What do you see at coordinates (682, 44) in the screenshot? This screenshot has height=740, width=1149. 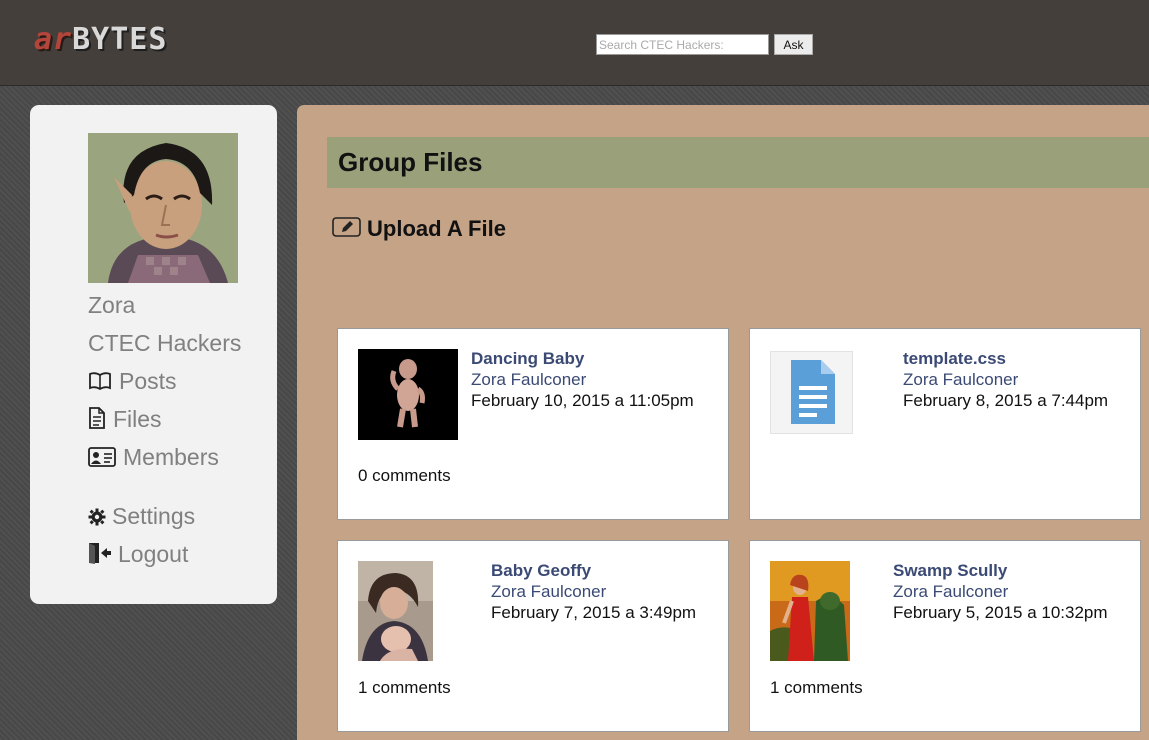 I see `search-input` at bounding box center [682, 44].